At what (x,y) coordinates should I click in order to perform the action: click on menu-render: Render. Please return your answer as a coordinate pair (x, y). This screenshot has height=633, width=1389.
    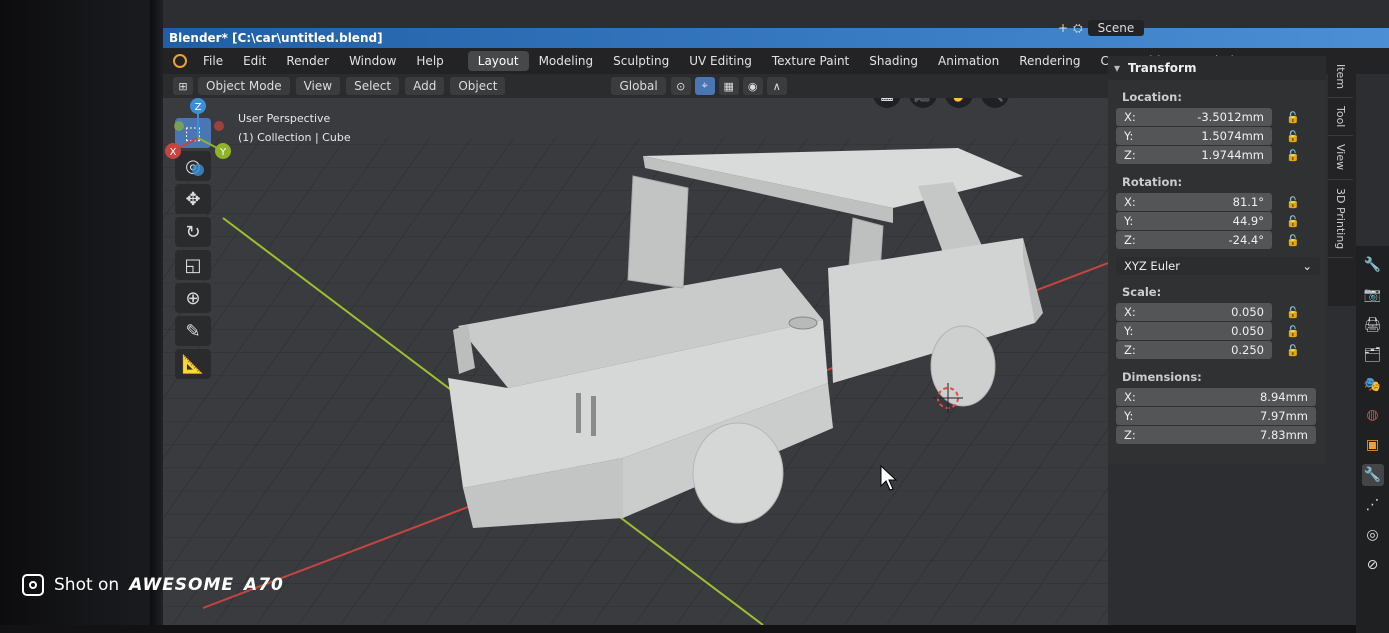
    Looking at the image, I should click on (307, 61).